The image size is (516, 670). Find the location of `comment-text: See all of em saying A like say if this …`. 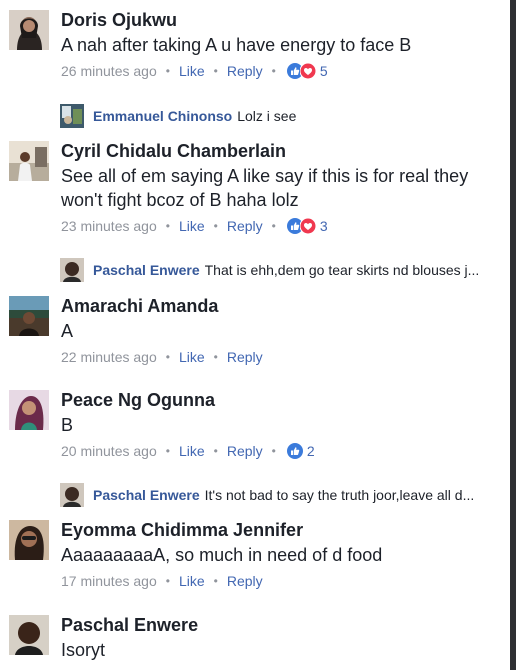

comment-text: See all of em saying A like say if this … is located at coordinates (265, 188).